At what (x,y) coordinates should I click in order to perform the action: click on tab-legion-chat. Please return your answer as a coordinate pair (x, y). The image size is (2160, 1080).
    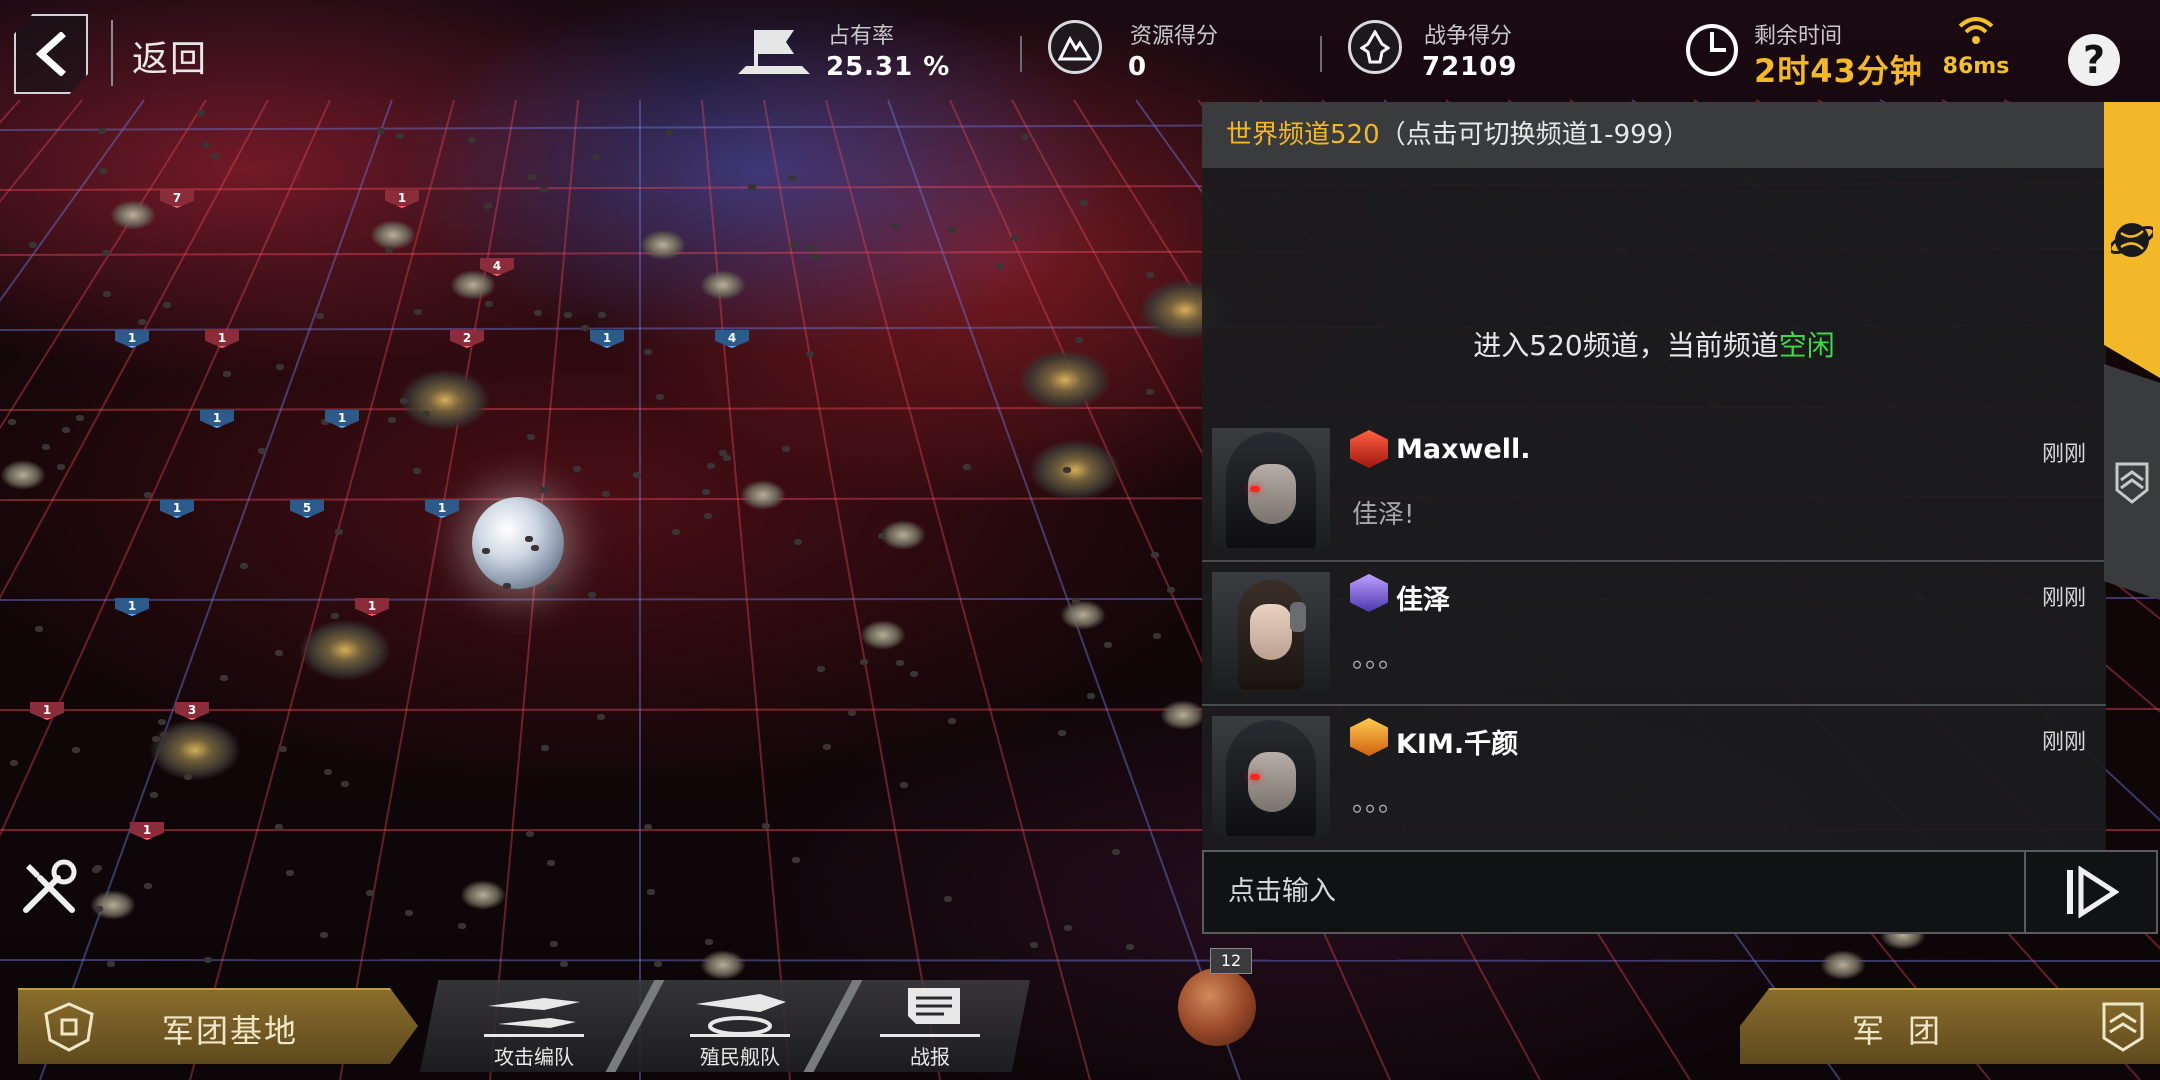
    Looking at the image, I should click on (2132, 482).